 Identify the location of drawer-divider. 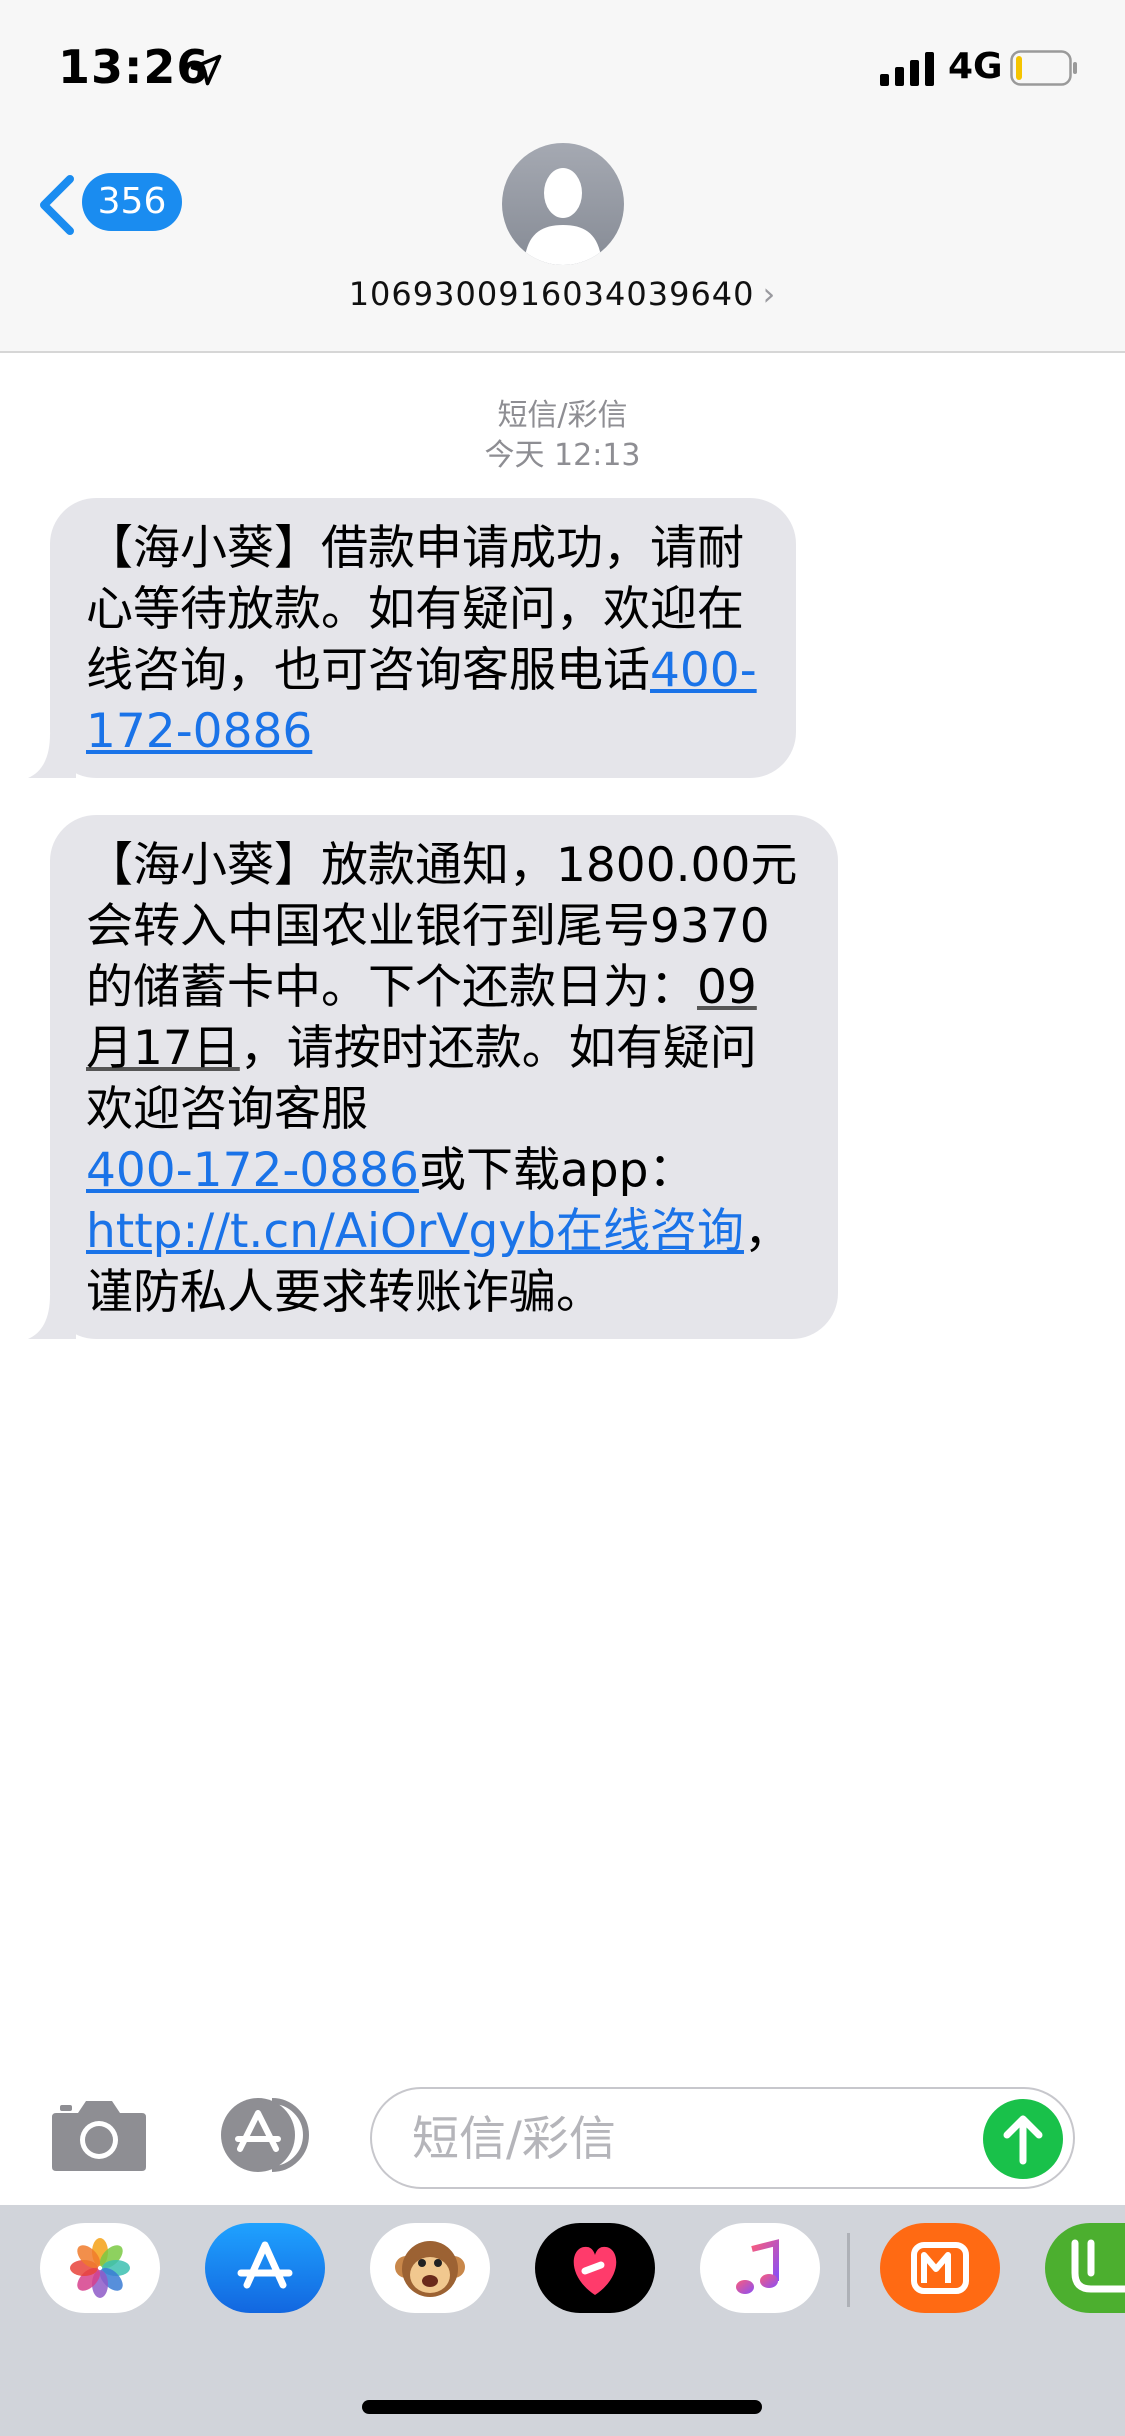
(848, 2270).